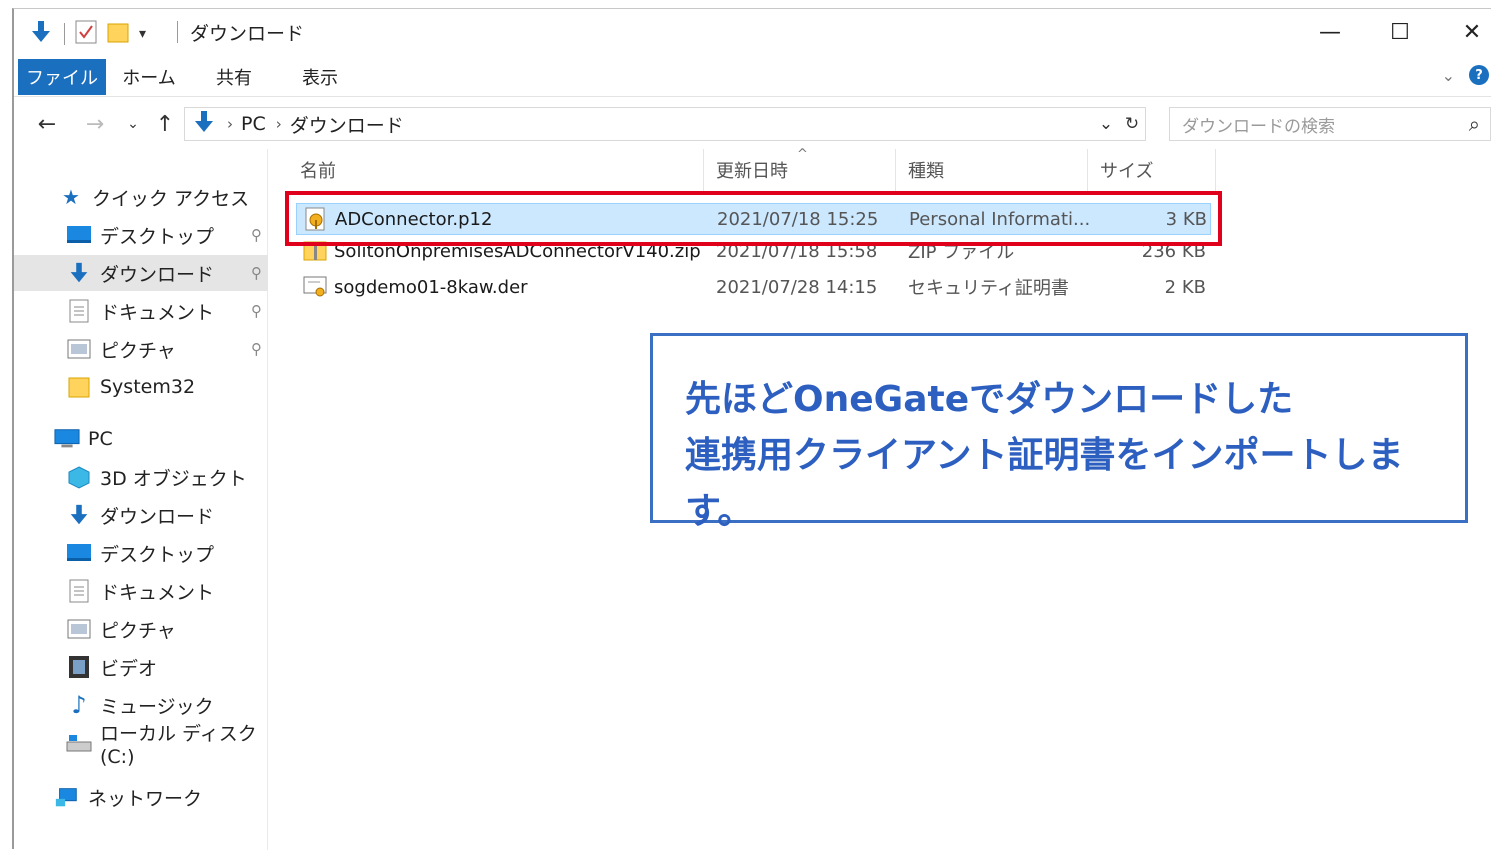 The height and width of the screenshot is (850, 1491). I want to click on chevron-down-icon: ▾, so click(142, 34).